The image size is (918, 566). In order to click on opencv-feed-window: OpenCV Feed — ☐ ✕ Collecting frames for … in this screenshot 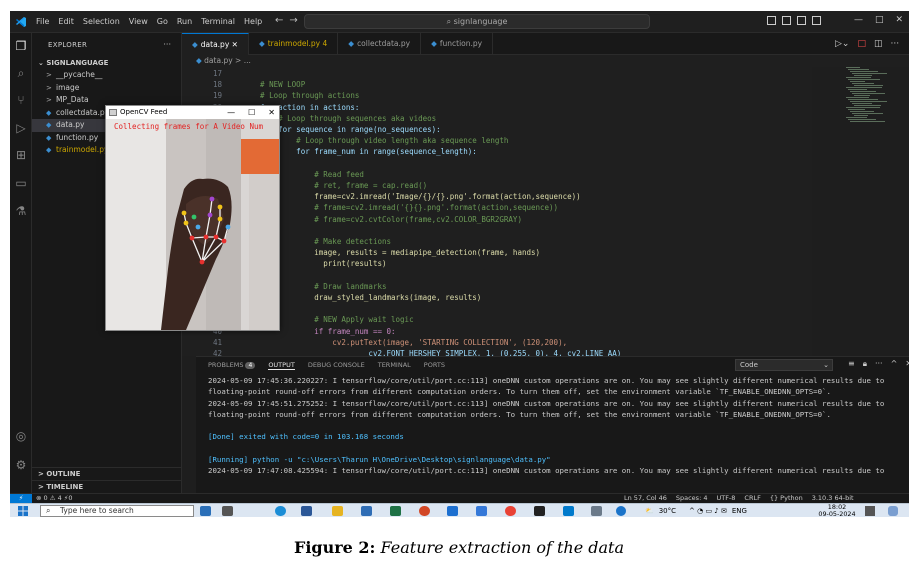, I will do `click(192, 218)`.